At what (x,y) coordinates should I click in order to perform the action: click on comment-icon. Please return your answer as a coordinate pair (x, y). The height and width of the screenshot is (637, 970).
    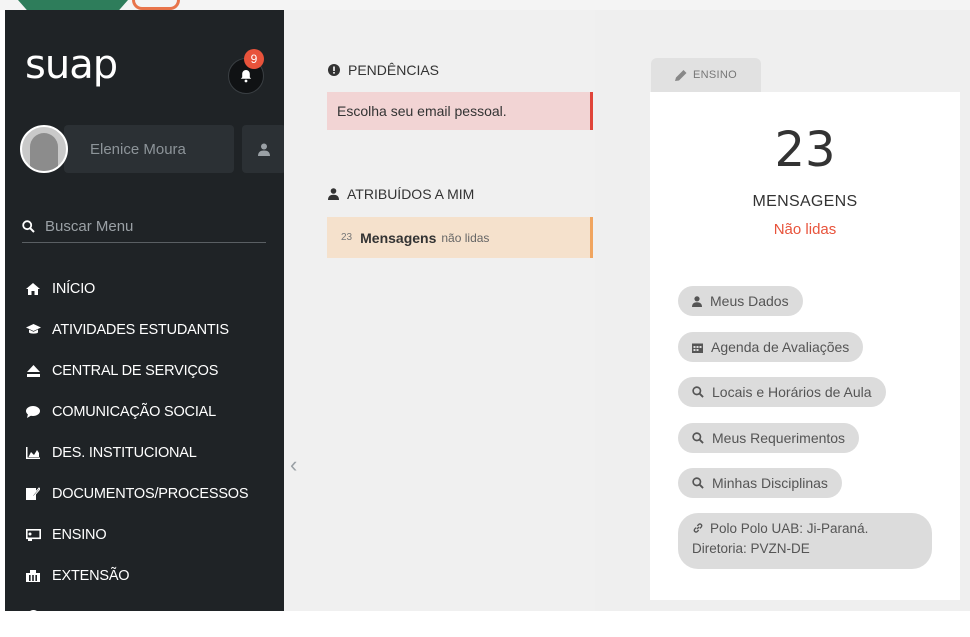
    Looking at the image, I should click on (33, 411).